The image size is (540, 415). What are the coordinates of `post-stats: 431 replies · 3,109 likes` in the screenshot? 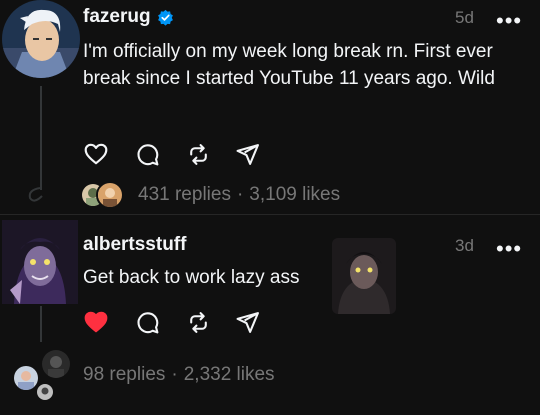 It's located at (239, 195).